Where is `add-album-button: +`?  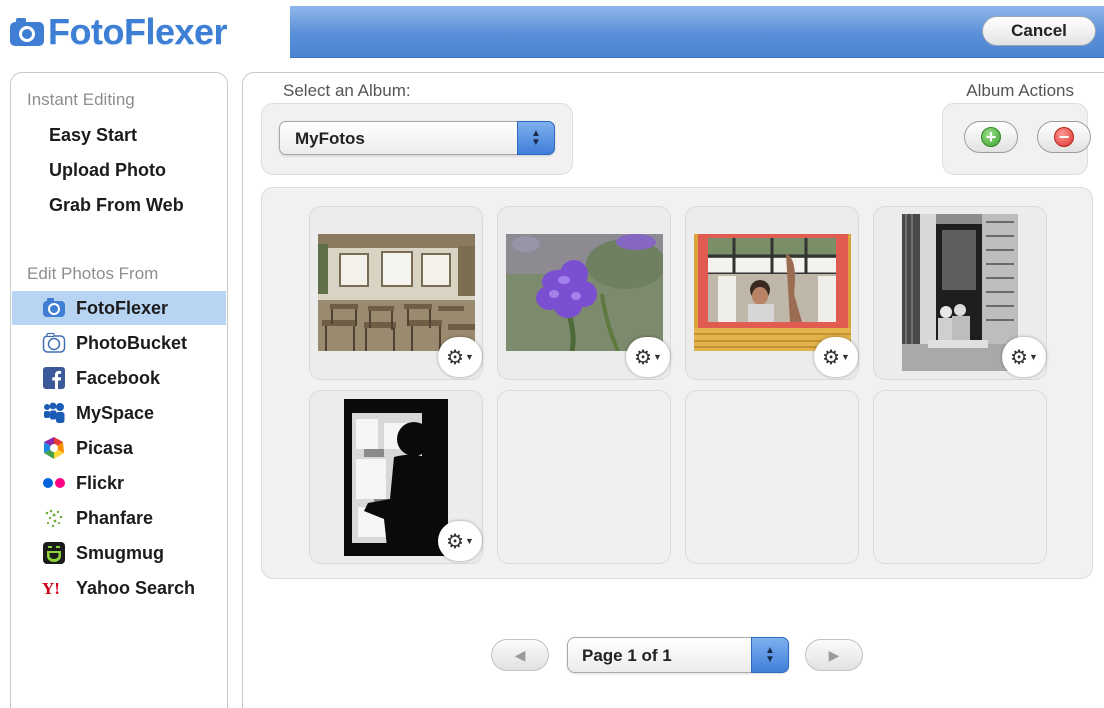
add-album-button: + is located at coordinates (991, 137).